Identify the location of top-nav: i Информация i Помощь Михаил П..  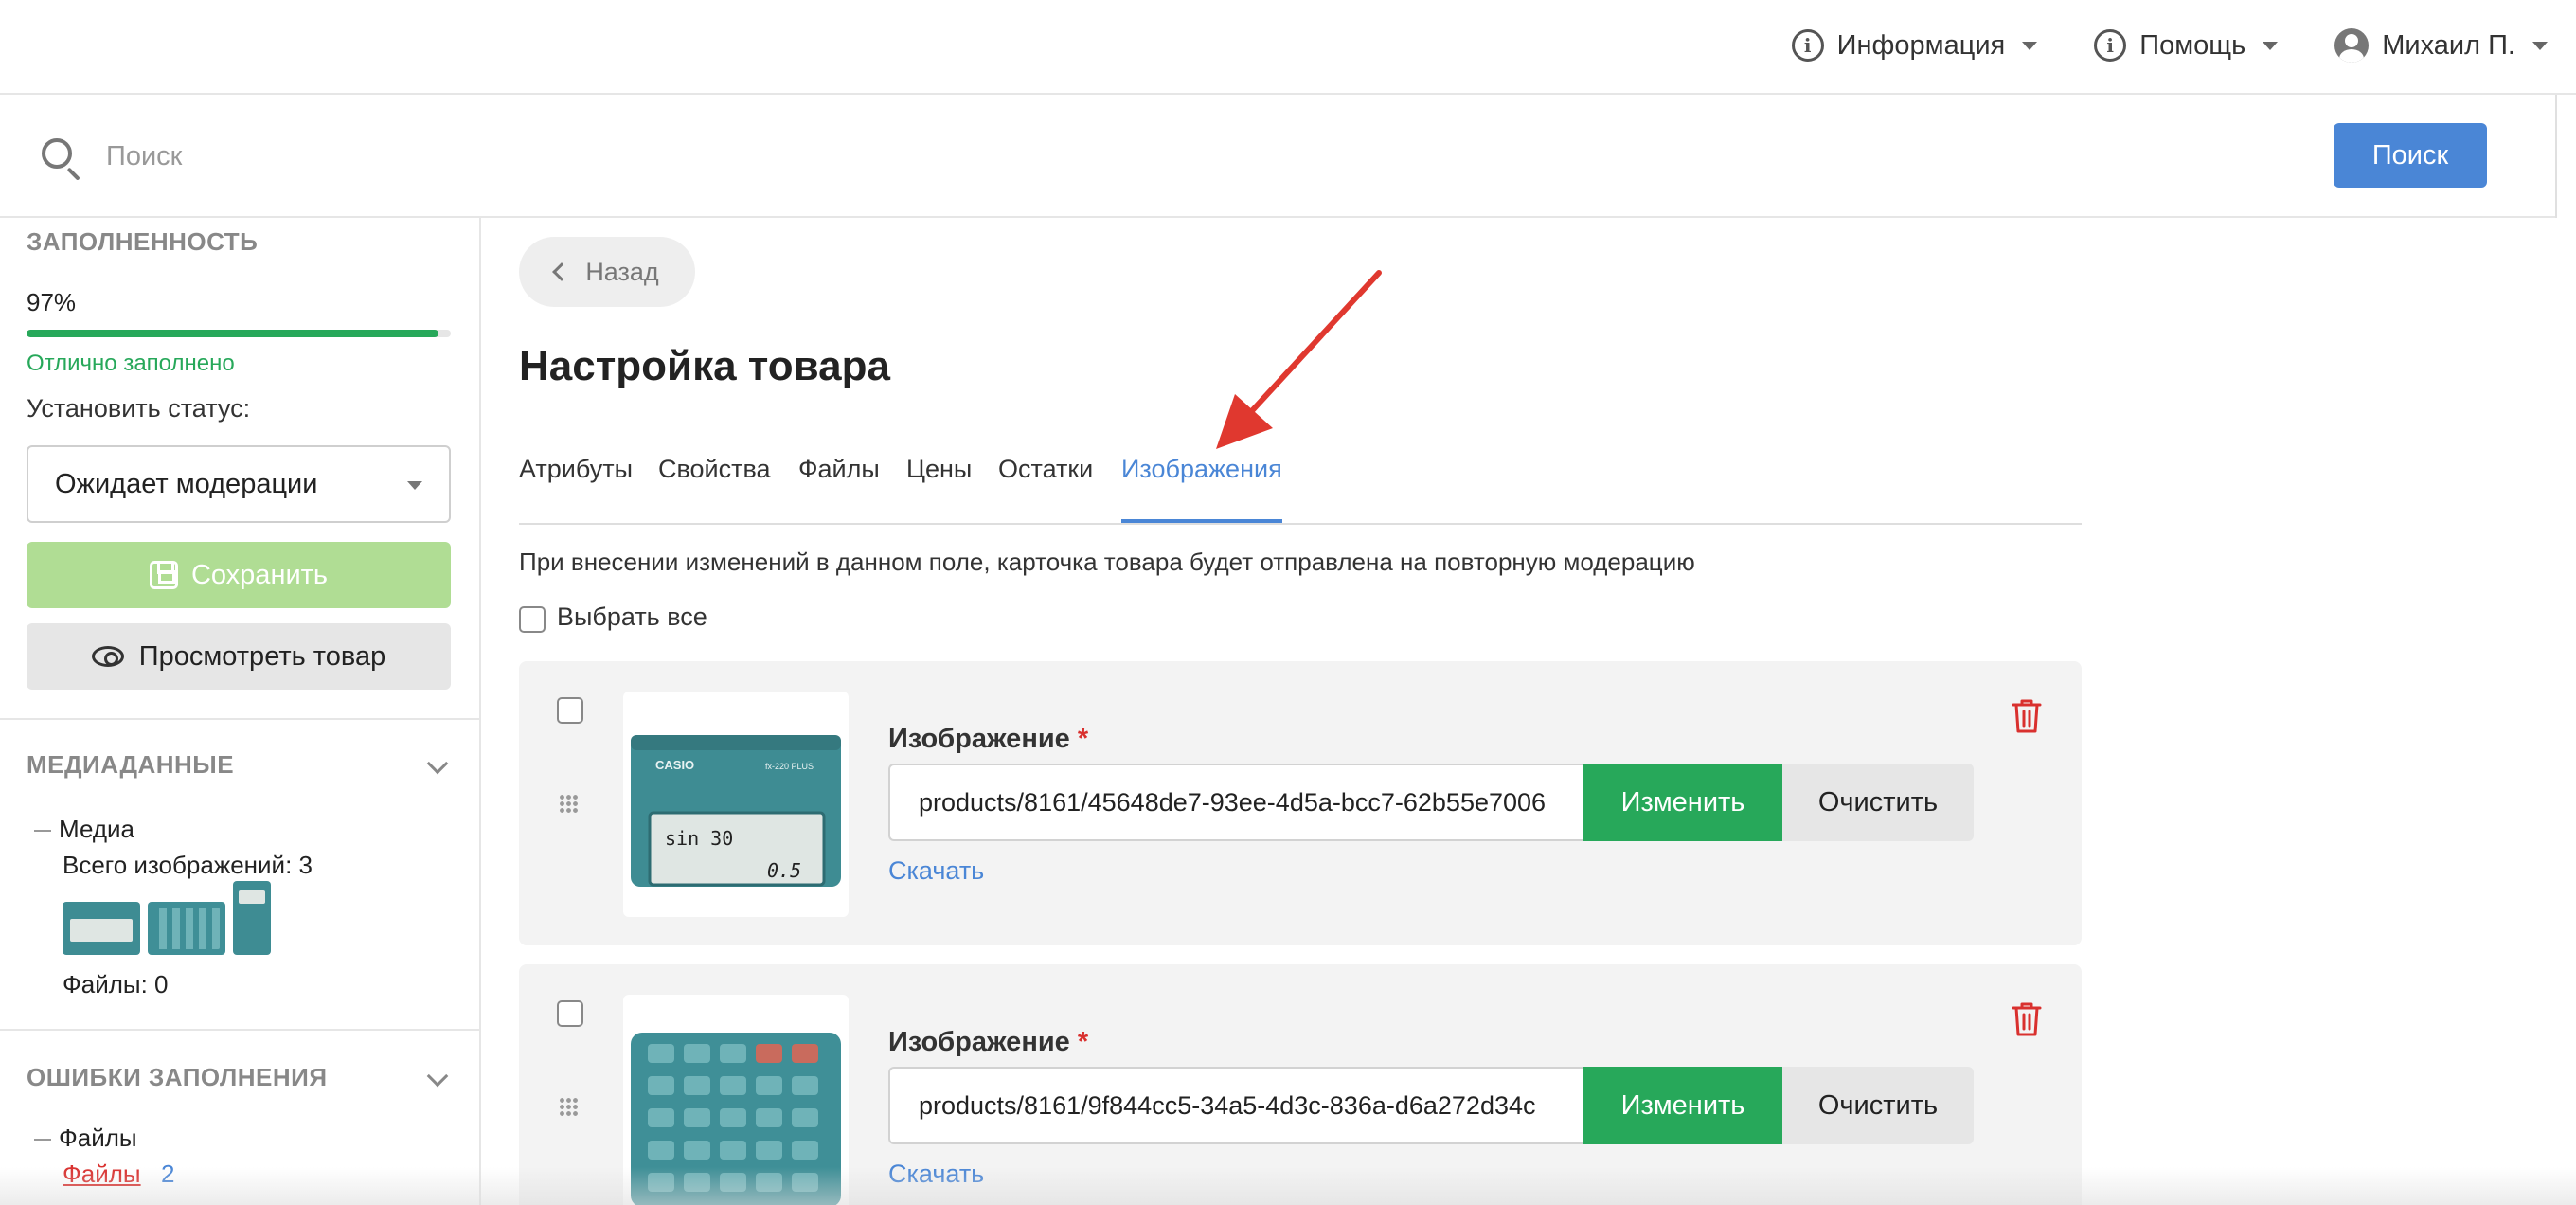
(2169, 45).